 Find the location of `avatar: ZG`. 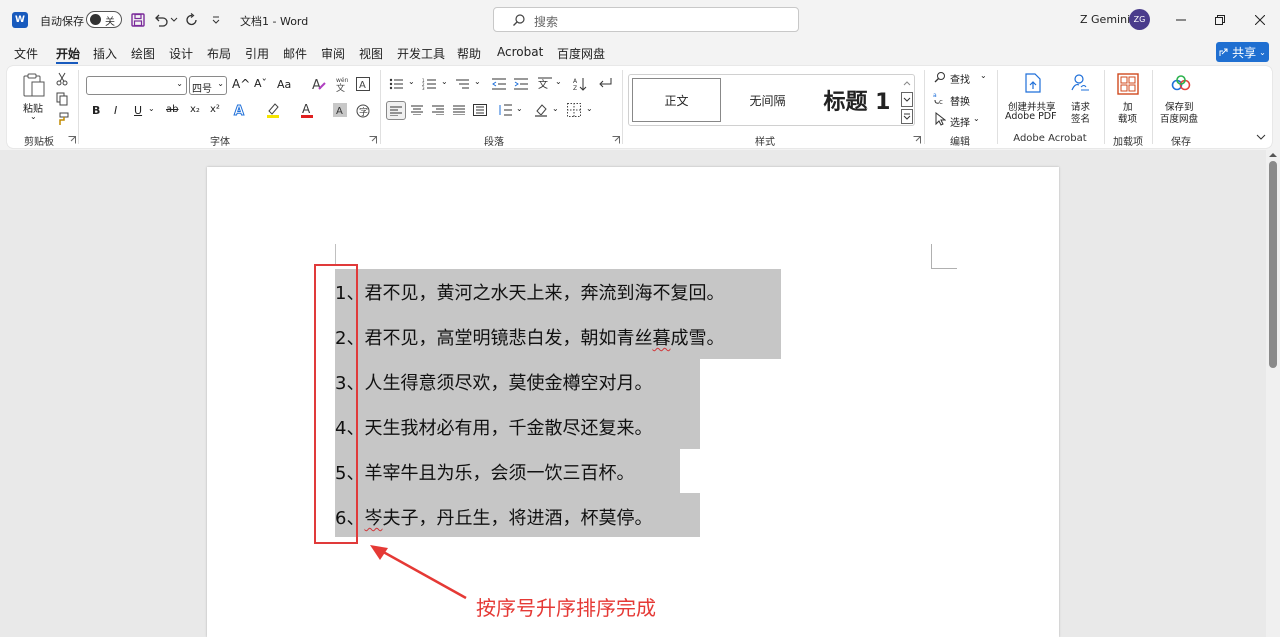

avatar: ZG is located at coordinates (1139, 19).